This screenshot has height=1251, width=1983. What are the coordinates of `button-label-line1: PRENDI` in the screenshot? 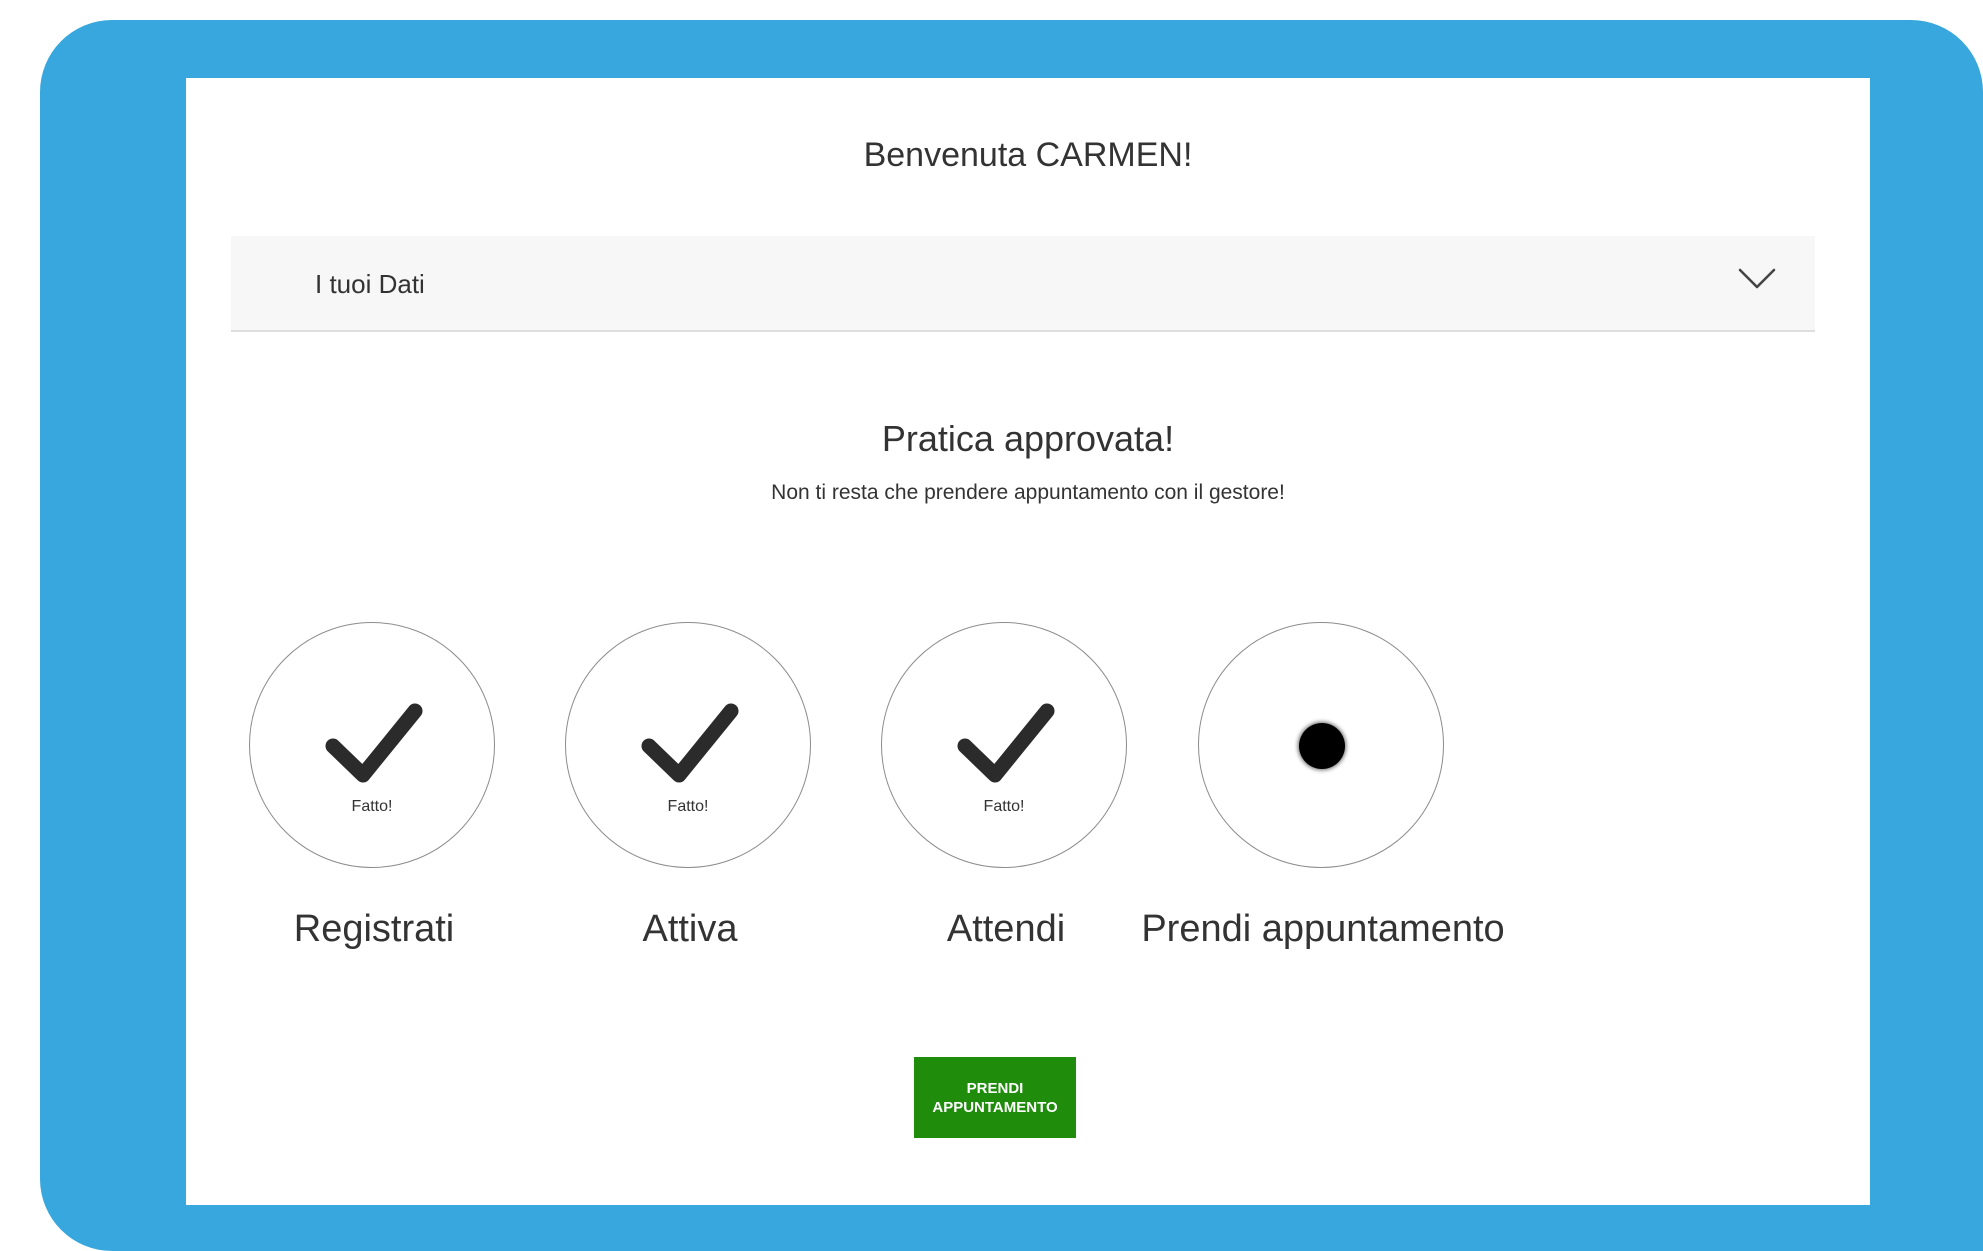 It's located at (995, 1088).